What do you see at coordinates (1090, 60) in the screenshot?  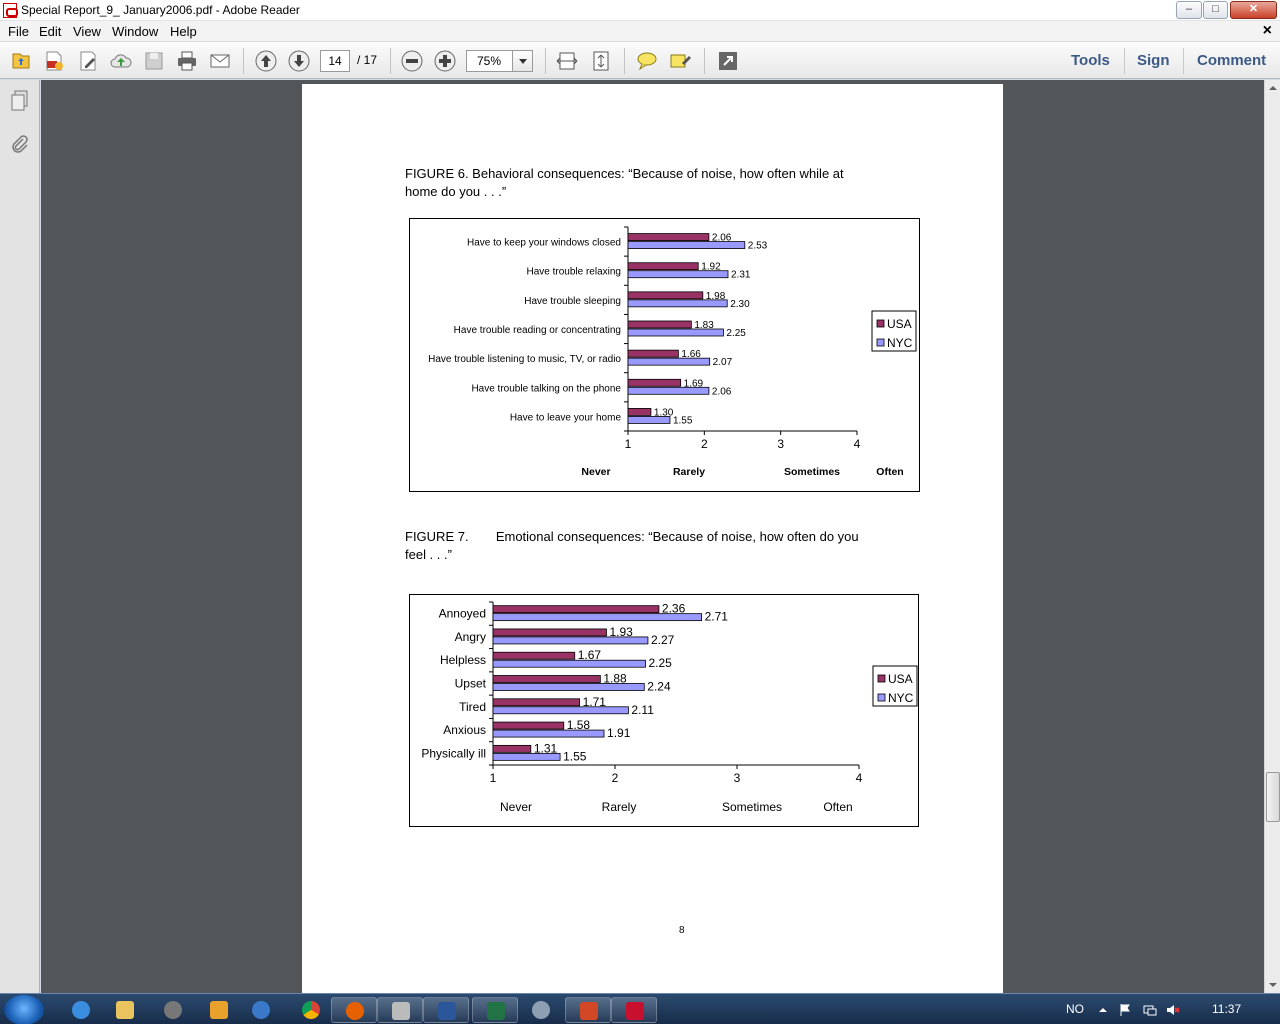 I see `tools-link: Tools` at bounding box center [1090, 60].